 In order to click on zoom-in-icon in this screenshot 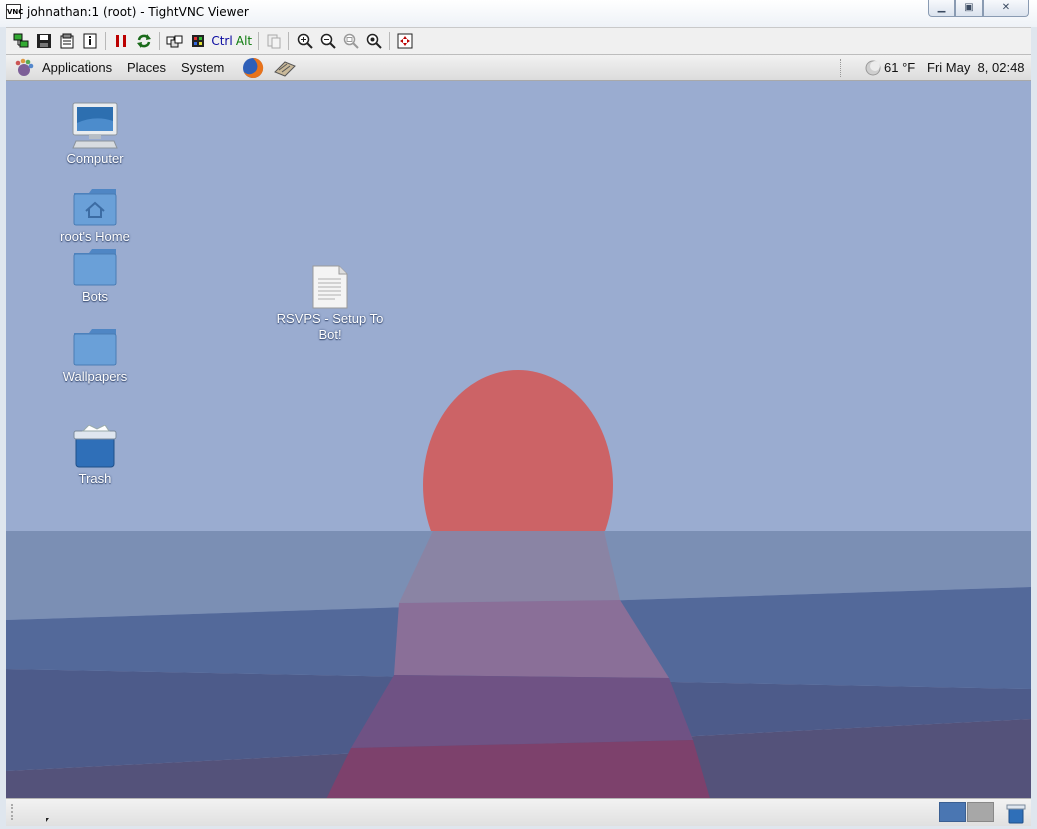, I will do `click(305, 41)`.